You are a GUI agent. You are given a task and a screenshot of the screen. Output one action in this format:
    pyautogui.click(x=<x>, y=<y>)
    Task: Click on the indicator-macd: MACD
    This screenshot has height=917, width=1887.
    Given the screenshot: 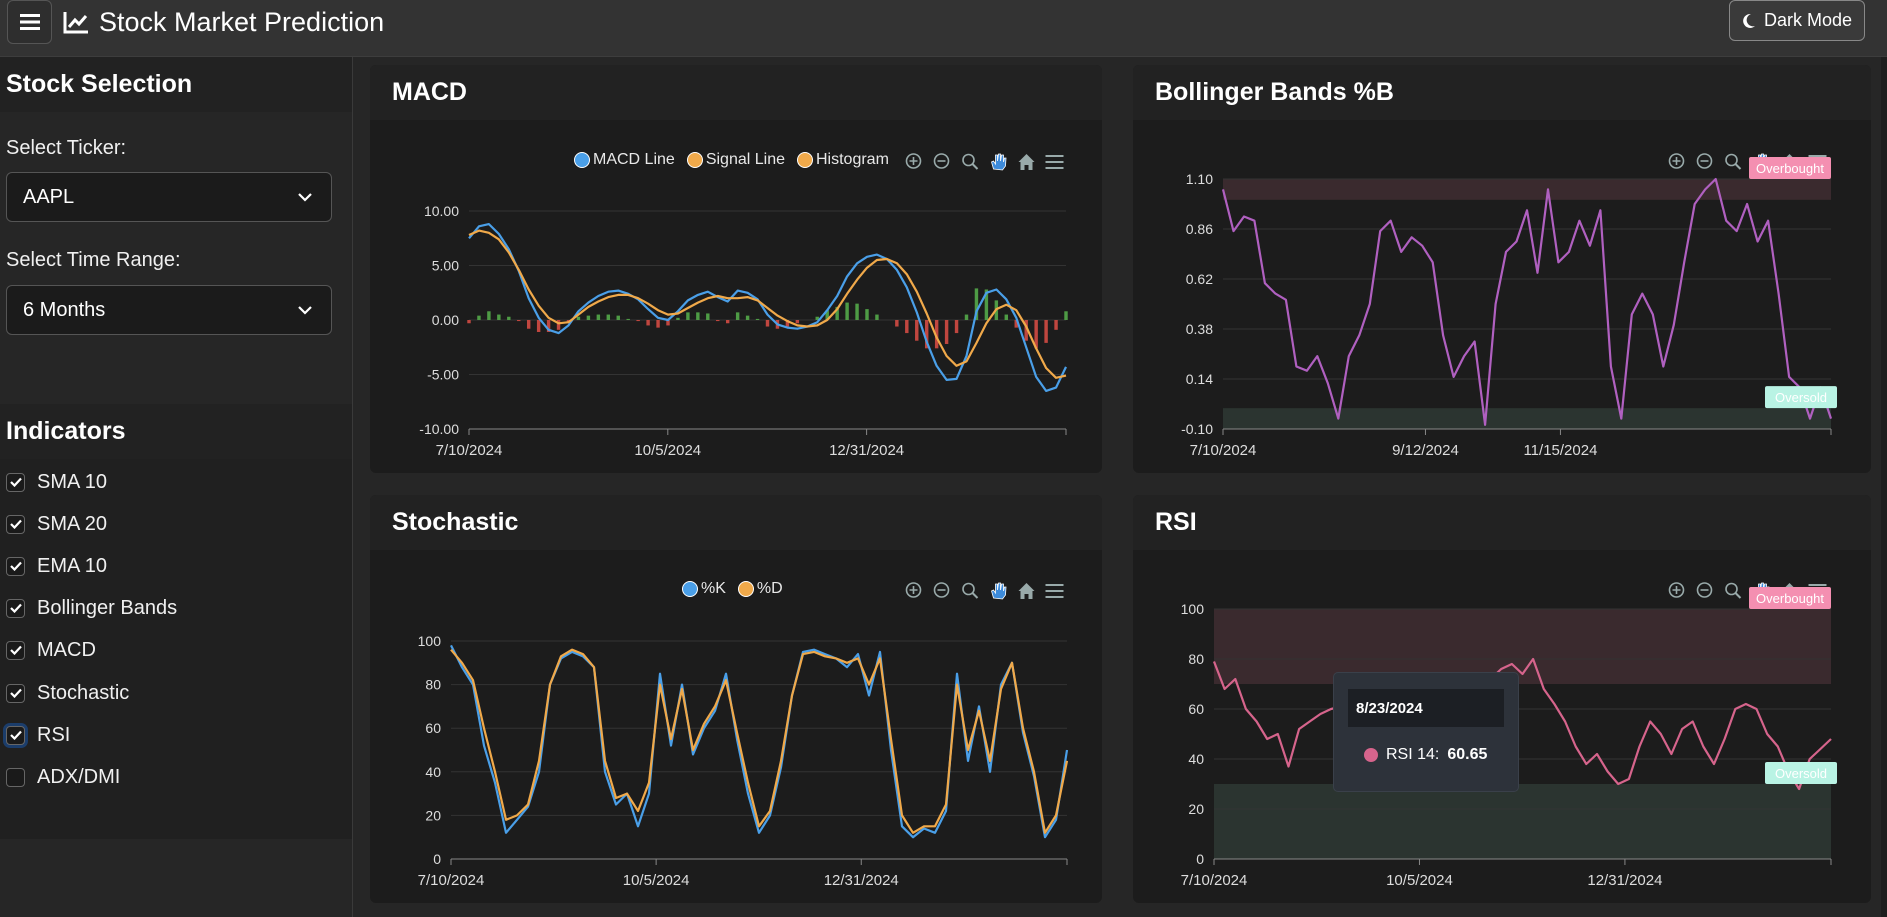 What is the action you would take?
    pyautogui.click(x=51, y=650)
    